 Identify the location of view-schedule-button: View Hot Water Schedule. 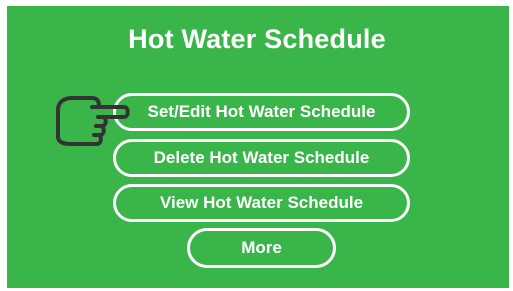
(261, 203).